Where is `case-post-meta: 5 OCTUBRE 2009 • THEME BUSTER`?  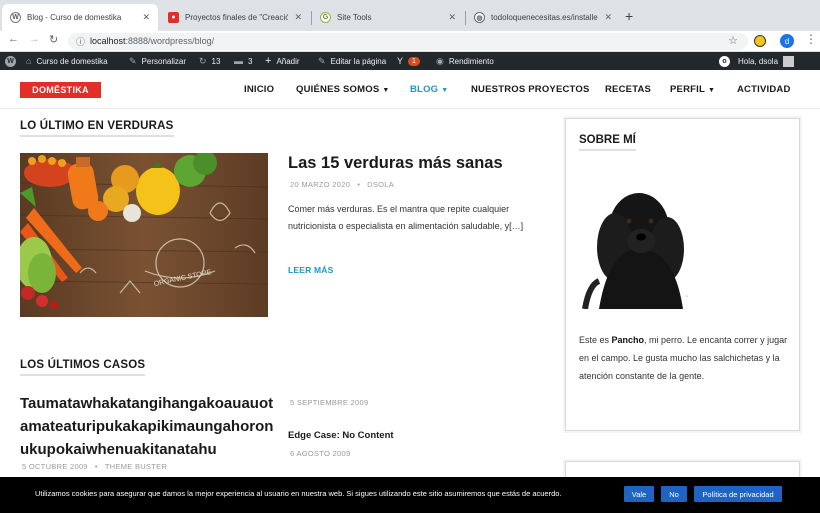 case-post-meta: 5 OCTUBRE 2009 • THEME BUSTER is located at coordinates (95, 466).